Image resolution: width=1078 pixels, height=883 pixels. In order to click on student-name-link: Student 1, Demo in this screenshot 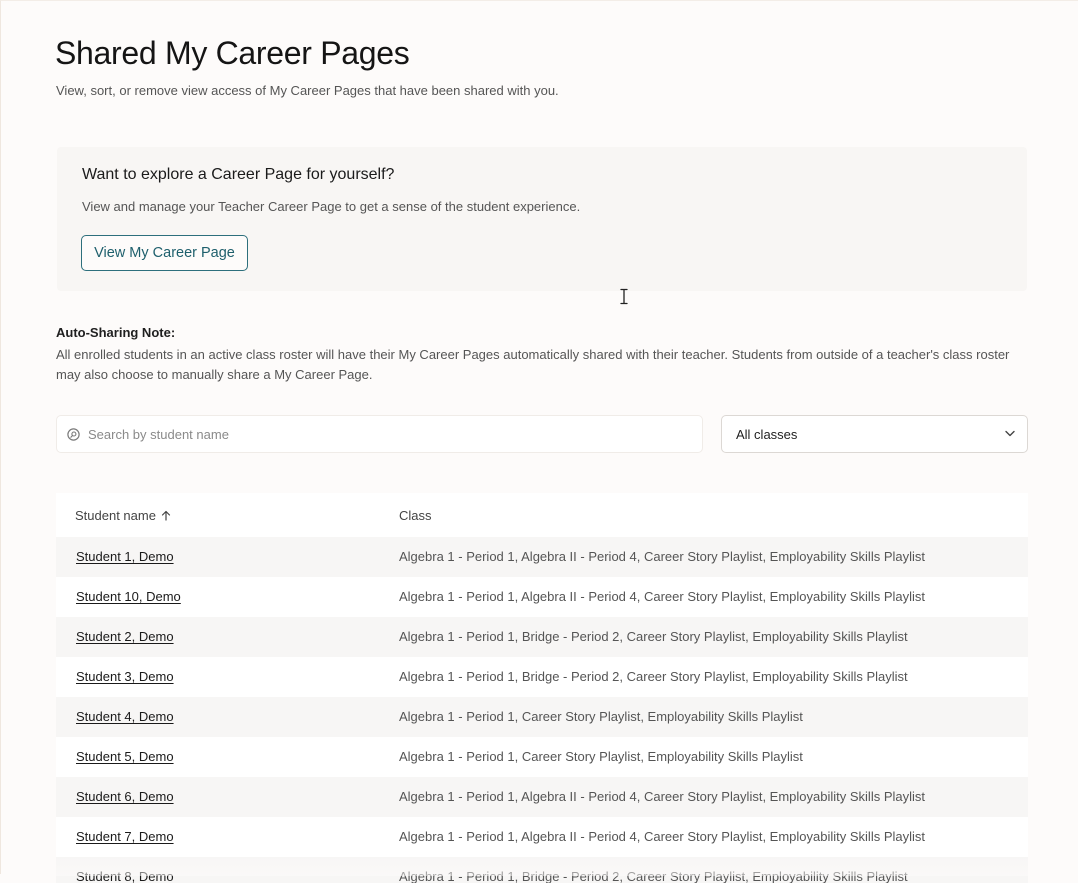, I will do `click(125, 556)`.